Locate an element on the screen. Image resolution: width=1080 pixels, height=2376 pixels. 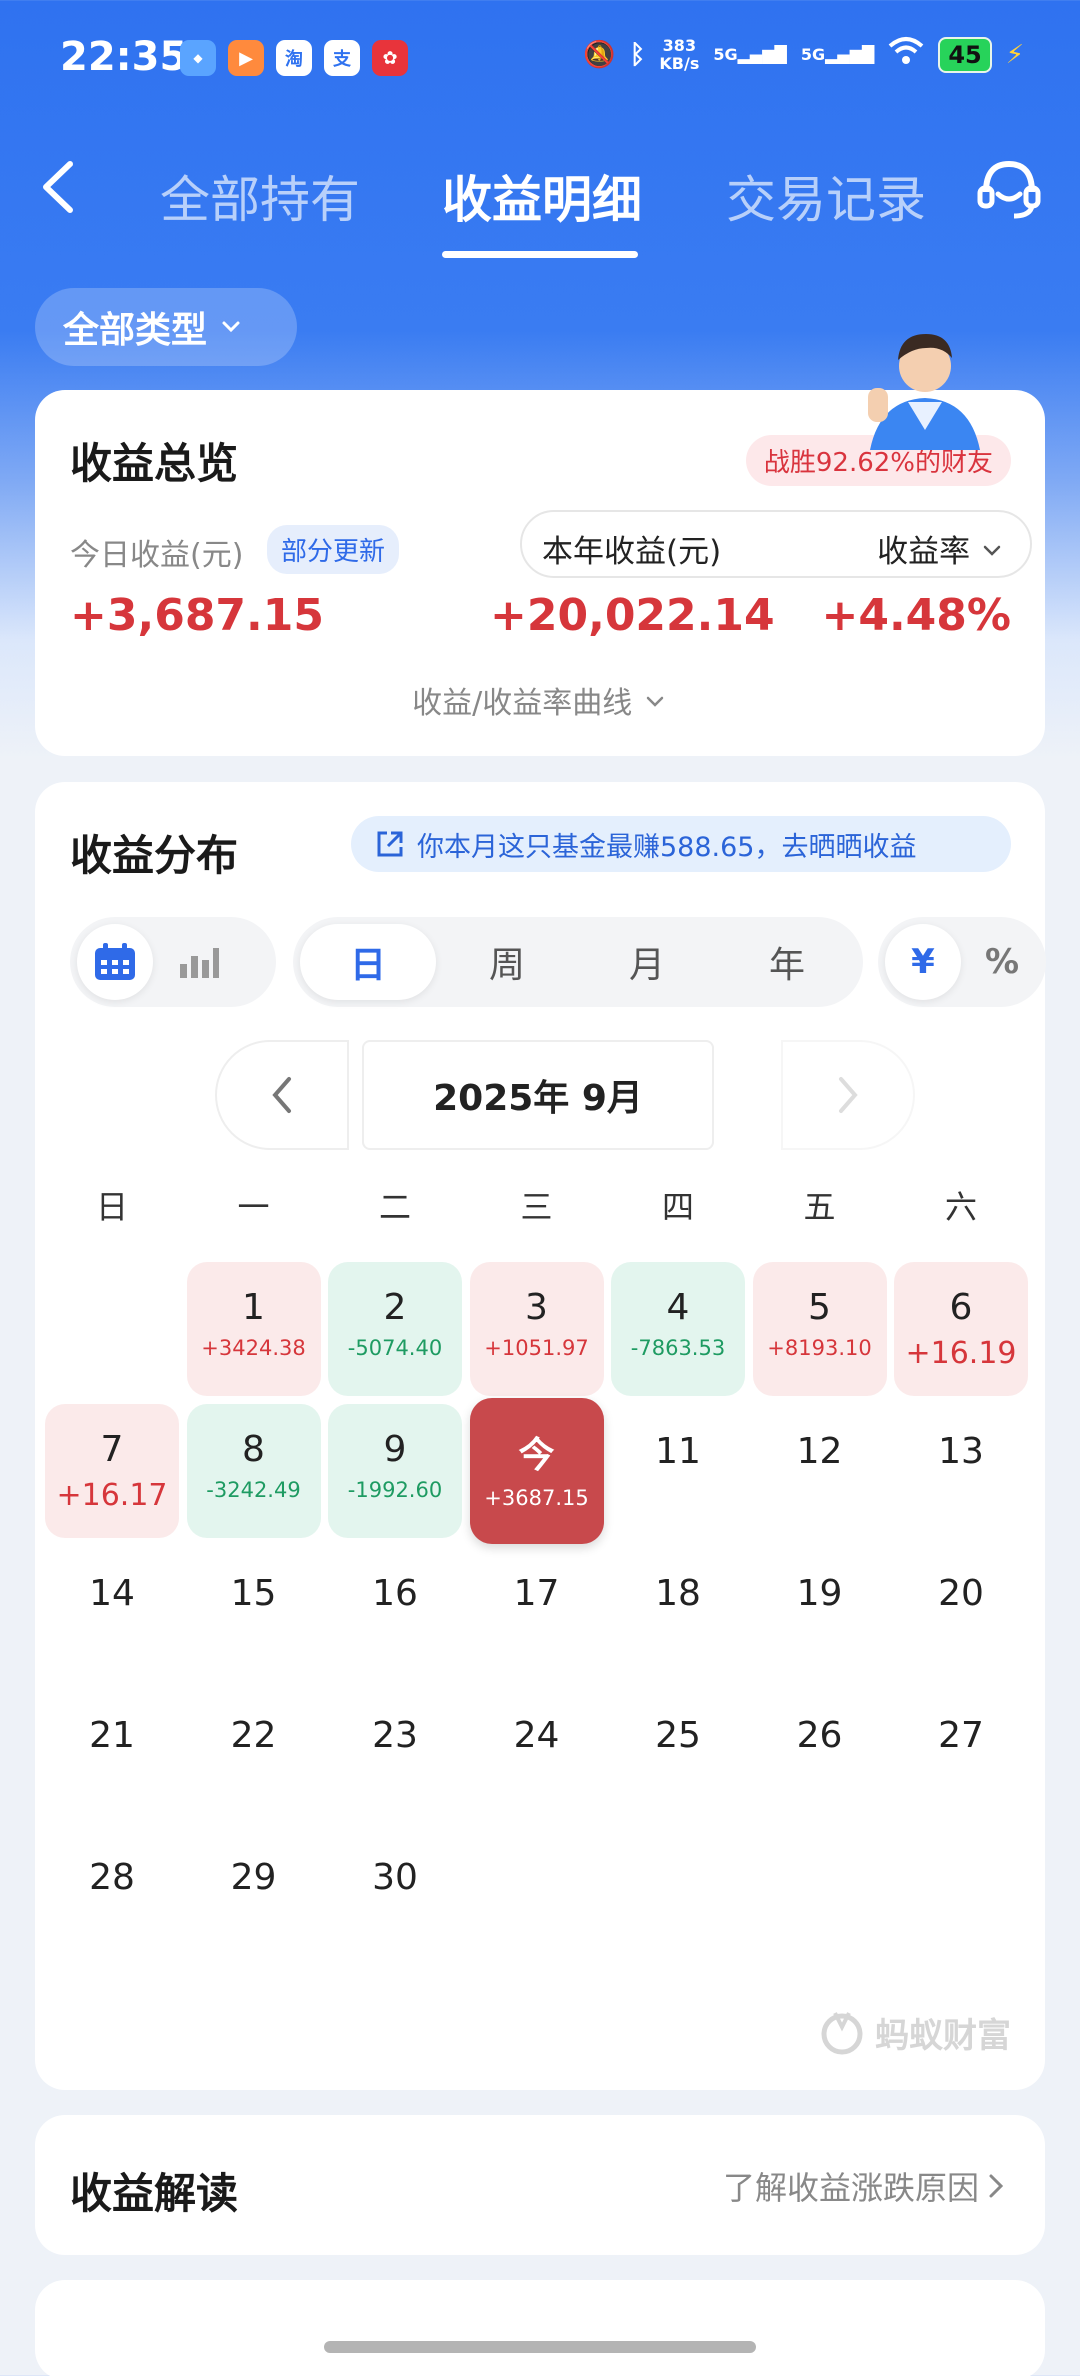
ant-fortune-watermark: 蚂蚁财富 is located at coordinates (914, 2032).